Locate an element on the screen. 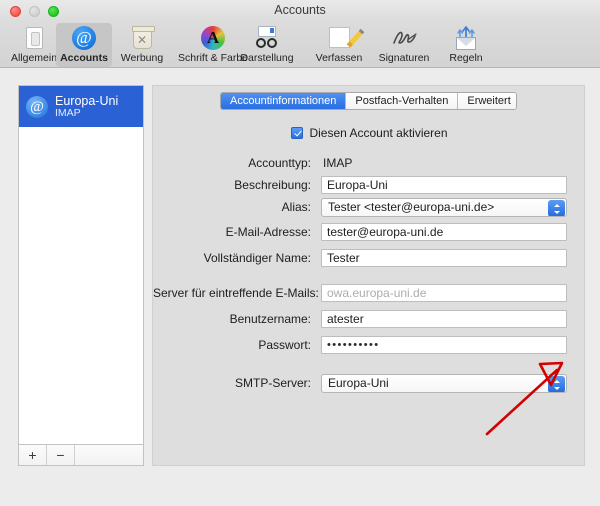  field-row-smtp-server: SMTP-Server: Europa-Uni is located at coordinates (369, 383).